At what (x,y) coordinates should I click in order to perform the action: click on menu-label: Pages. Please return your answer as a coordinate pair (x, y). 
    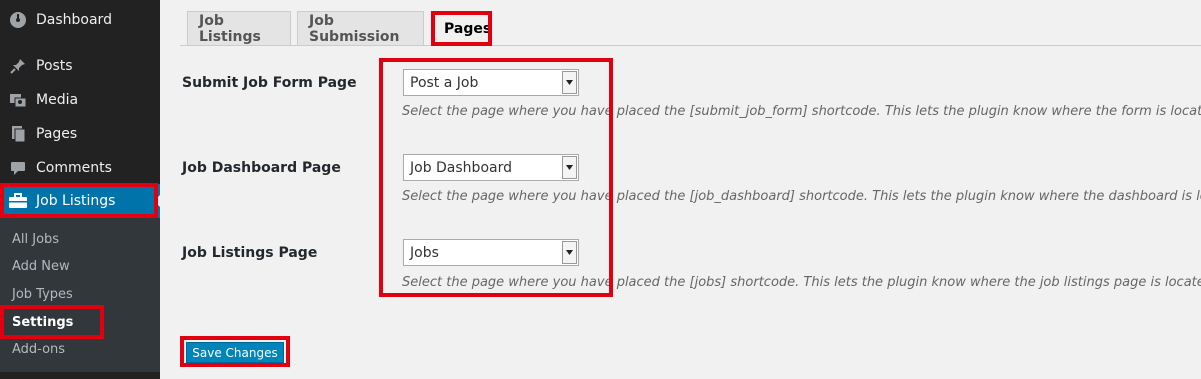
    Looking at the image, I should click on (57, 134).